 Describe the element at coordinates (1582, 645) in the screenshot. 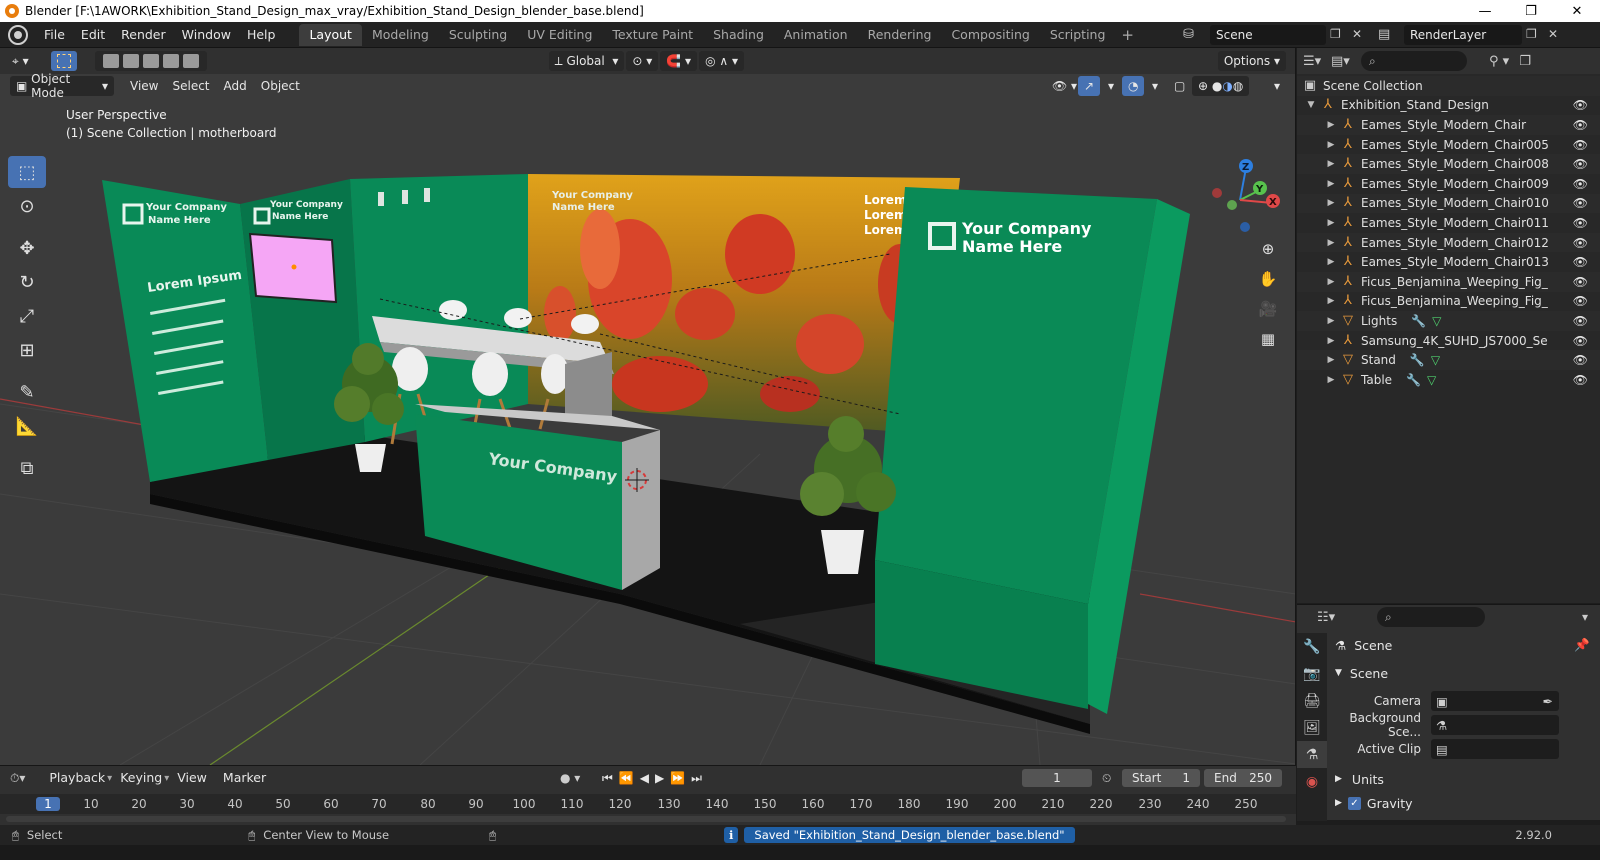

I see `pin-icon: 📌` at that location.